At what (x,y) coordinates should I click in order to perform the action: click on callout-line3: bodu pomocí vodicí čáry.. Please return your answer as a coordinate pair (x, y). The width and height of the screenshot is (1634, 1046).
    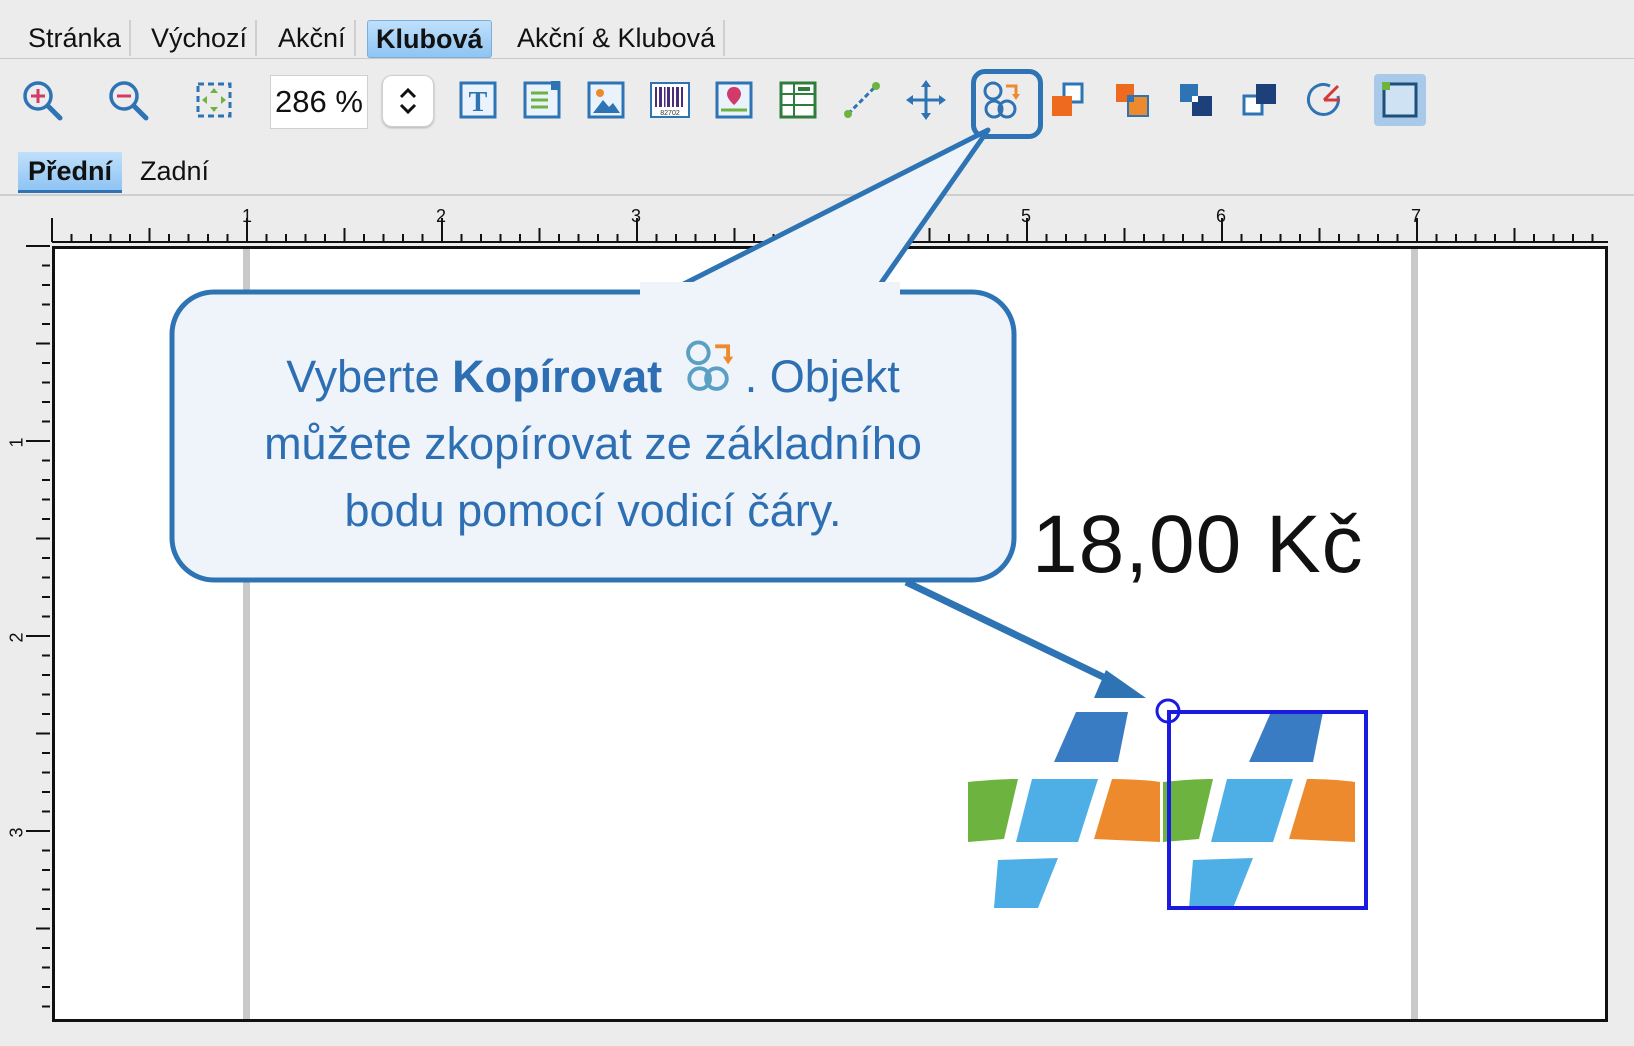
    Looking at the image, I should click on (593, 510).